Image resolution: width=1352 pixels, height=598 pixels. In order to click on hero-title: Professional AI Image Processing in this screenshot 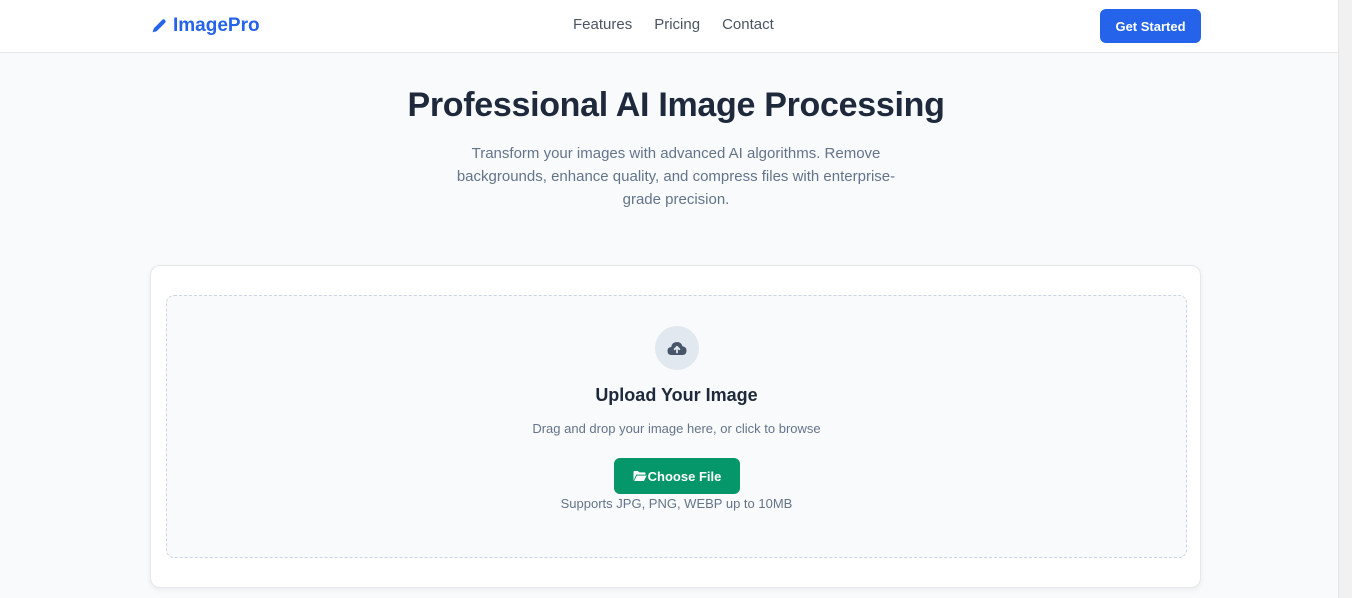, I will do `click(676, 105)`.